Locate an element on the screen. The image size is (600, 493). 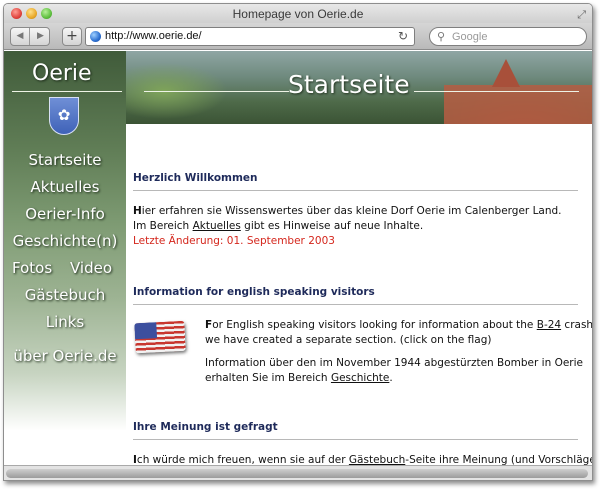
sidebar-rule is located at coordinates (67, 91).